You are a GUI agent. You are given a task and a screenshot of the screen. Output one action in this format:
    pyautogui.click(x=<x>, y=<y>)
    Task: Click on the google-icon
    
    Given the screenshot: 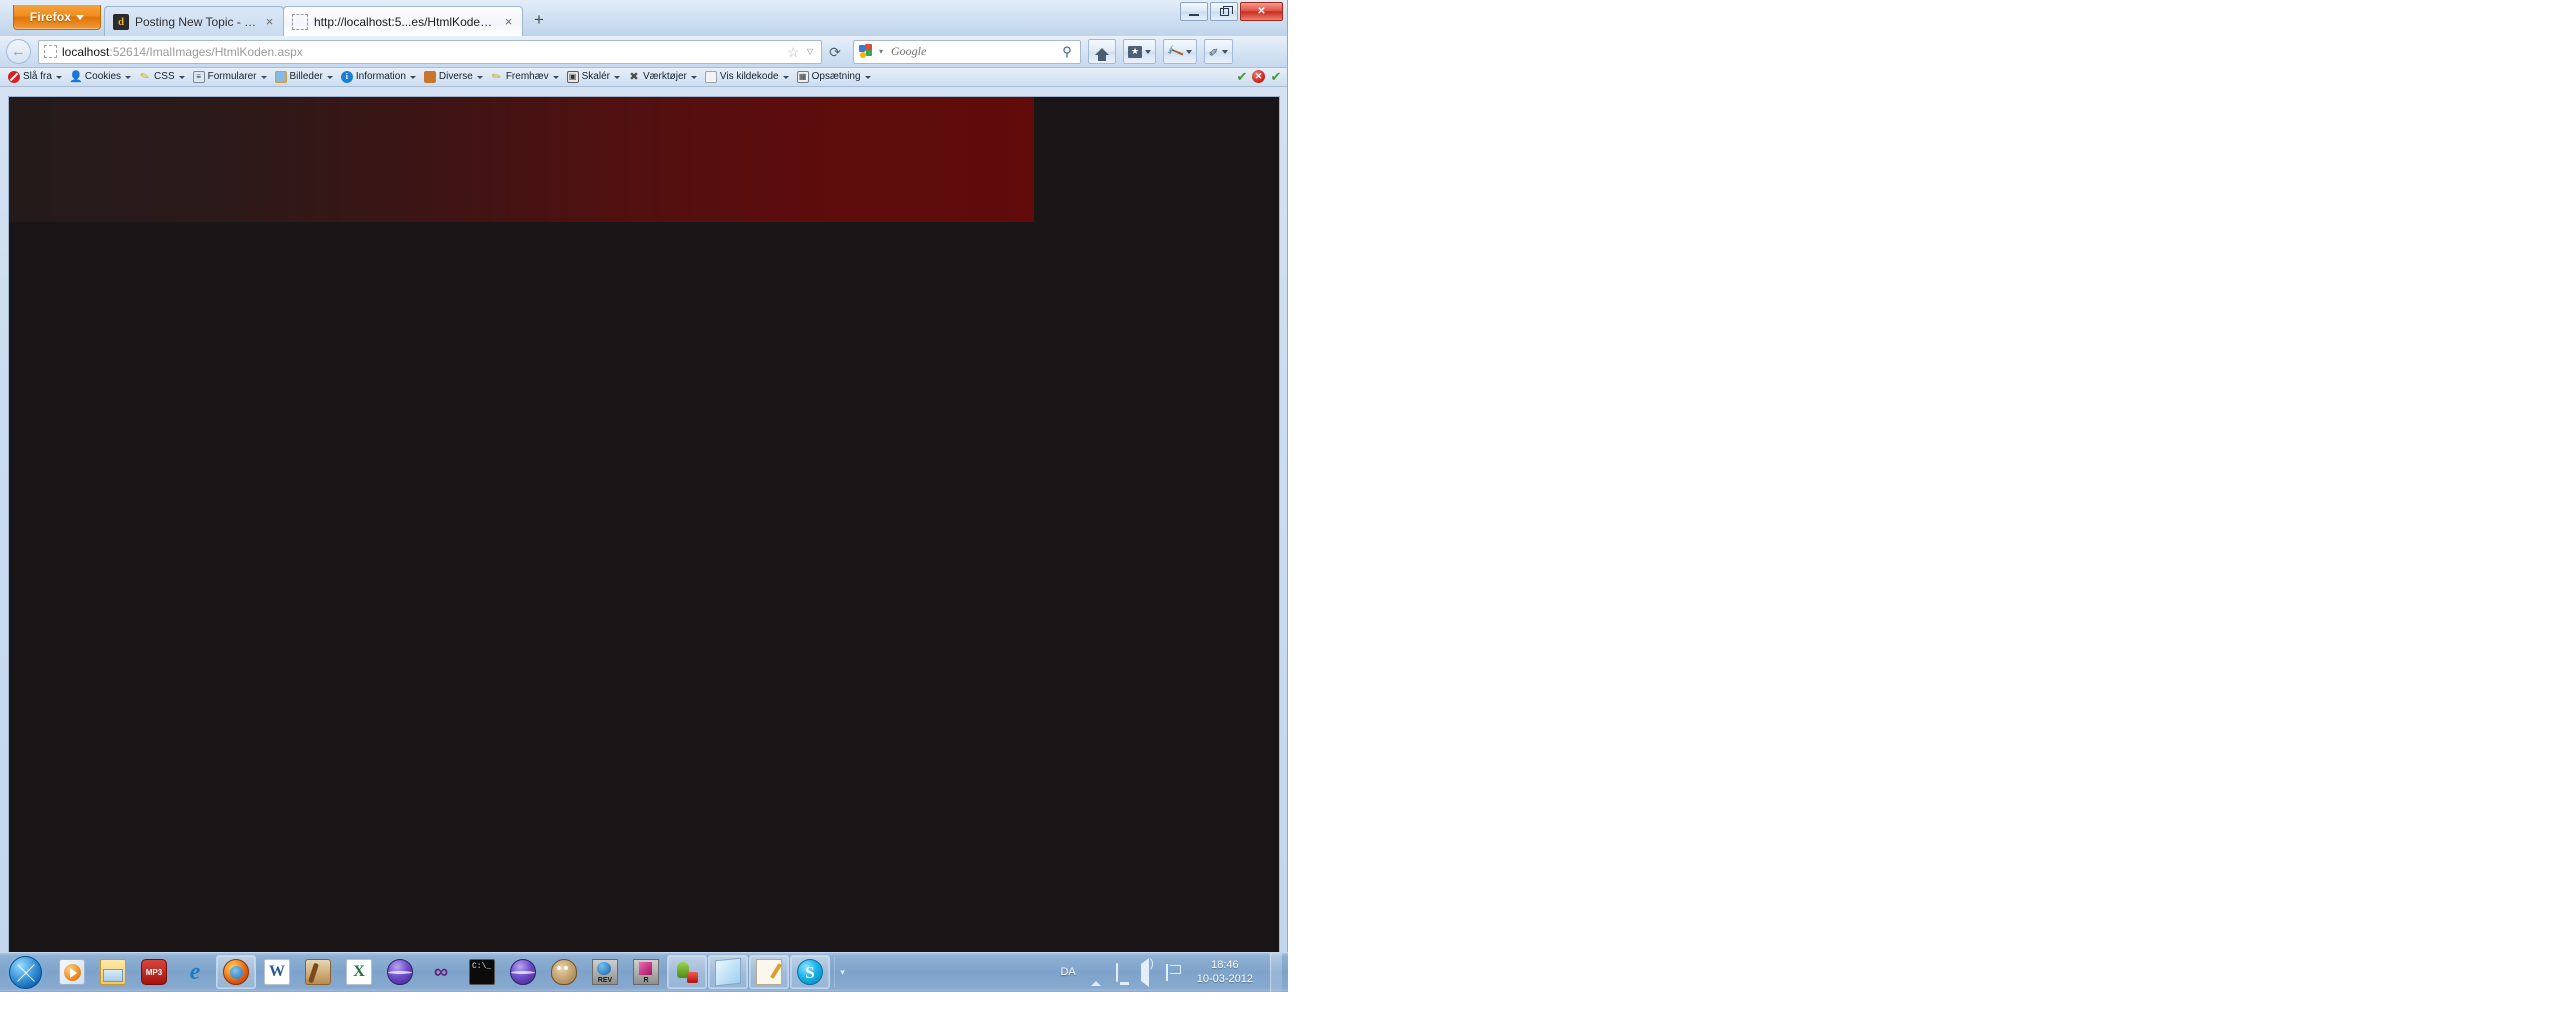 What is the action you would take?
    pyautogui.click(x=867, y=51)
    